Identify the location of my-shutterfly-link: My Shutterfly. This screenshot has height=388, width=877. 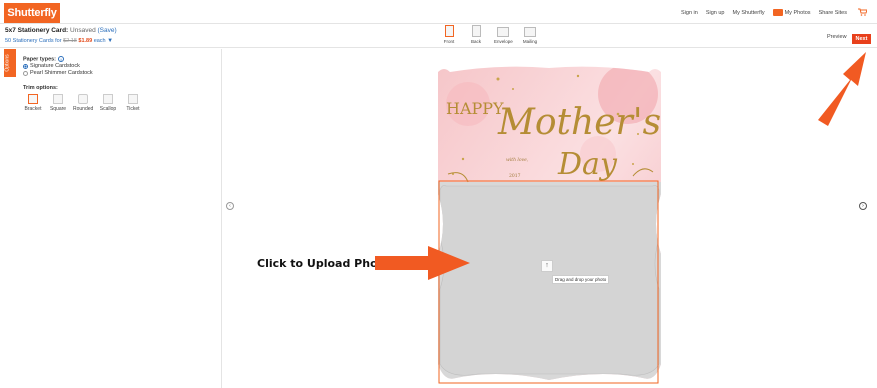
(748, 13).